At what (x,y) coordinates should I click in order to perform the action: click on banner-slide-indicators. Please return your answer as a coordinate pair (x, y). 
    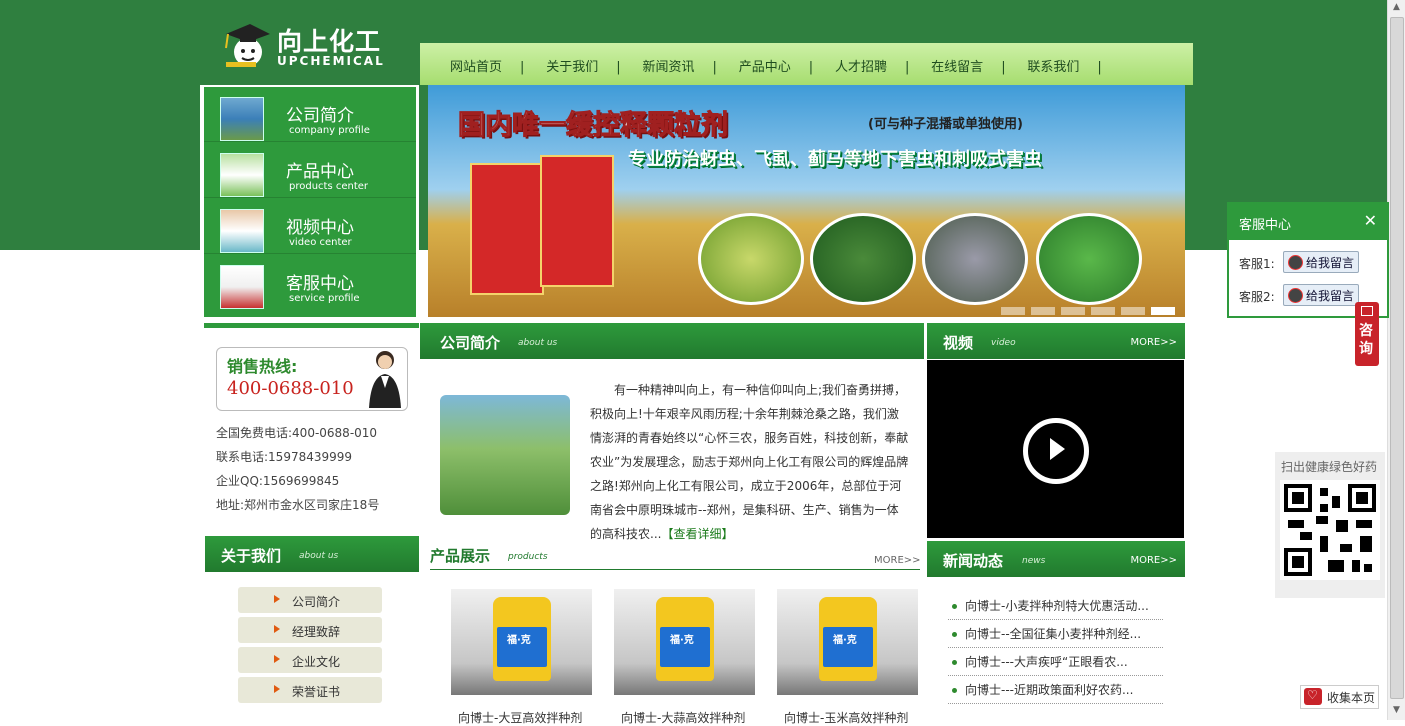
    Looking at the image, I should click on (1085, 310).